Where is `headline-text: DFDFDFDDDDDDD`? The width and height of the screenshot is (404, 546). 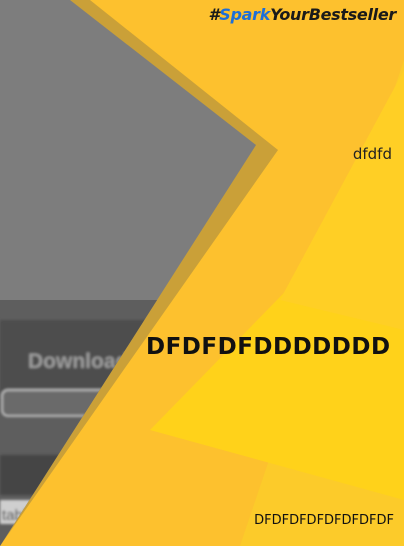
headline-text: DFDFDFDDDDDDD is located at coordinates (268, 347).